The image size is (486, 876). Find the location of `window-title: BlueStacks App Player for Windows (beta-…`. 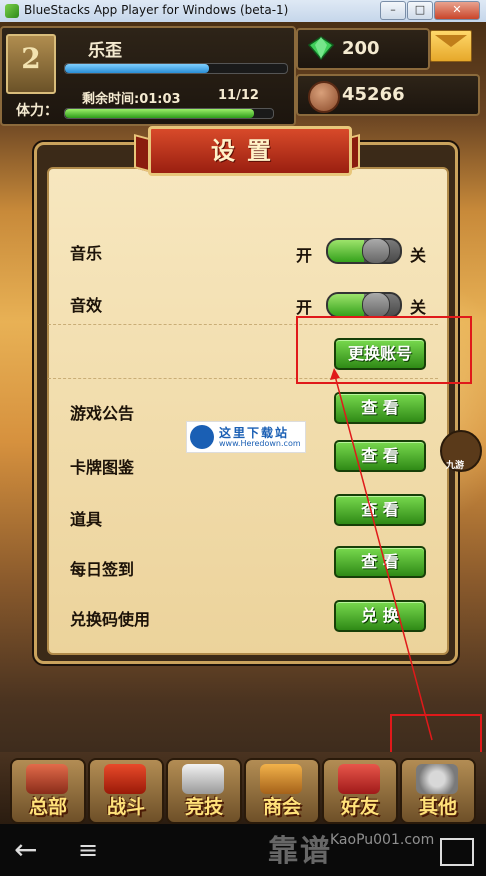

window-title: BlueStacks App Player for Windows (beta-… is located at coordinates (156, 10).